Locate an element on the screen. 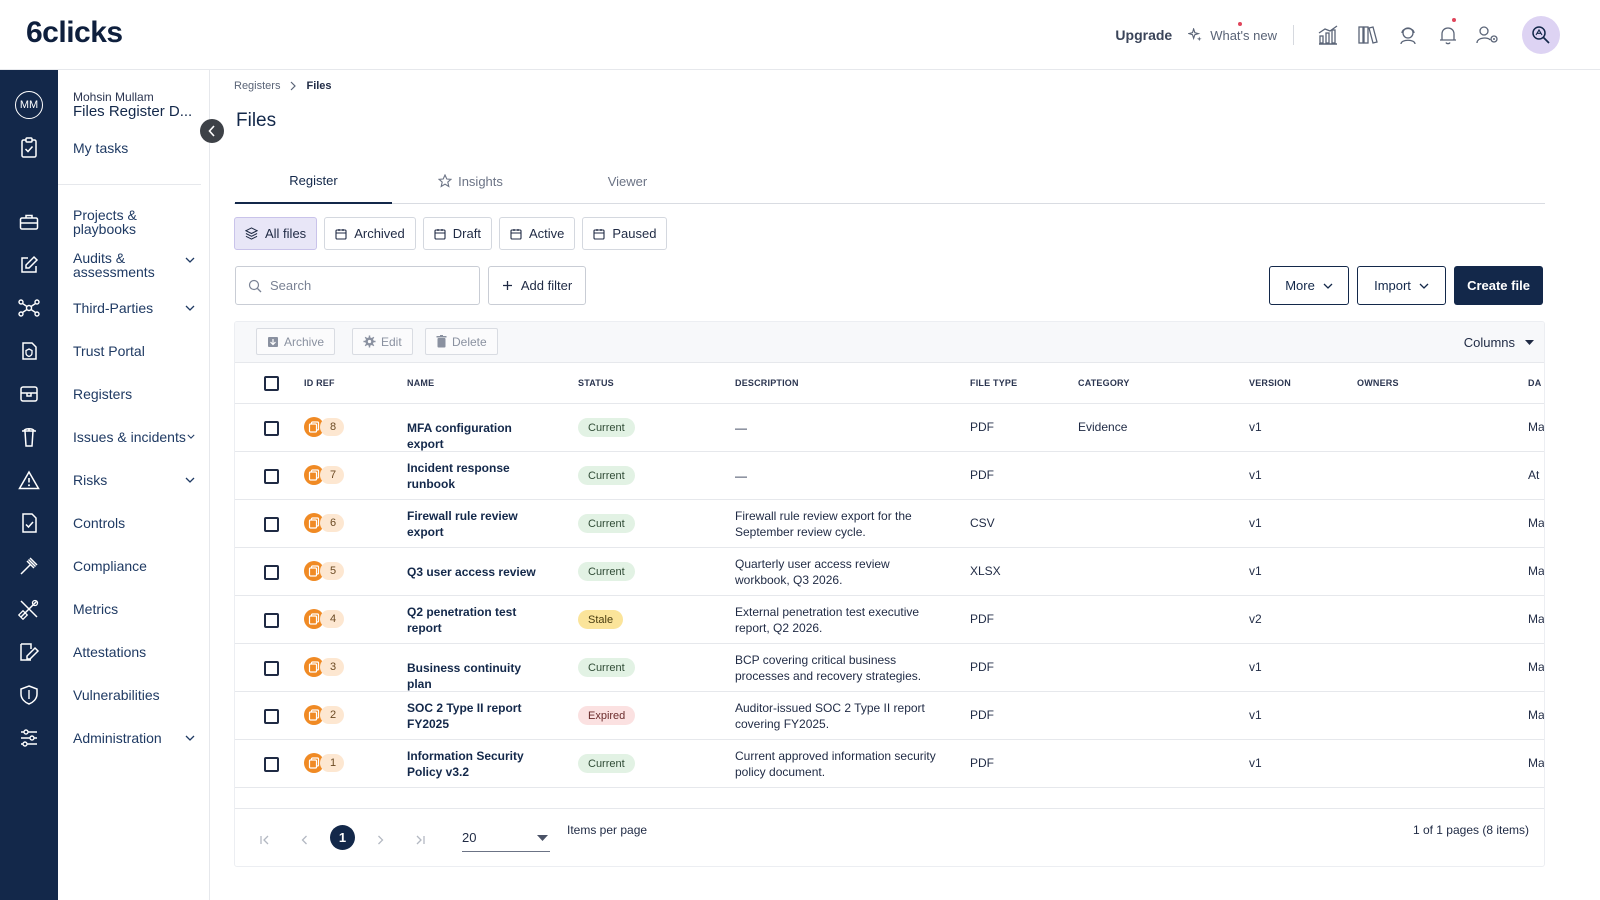 This screenshot has height=900, width=1600. nav-item-controls: Controls is located at coordinates (134, 523).